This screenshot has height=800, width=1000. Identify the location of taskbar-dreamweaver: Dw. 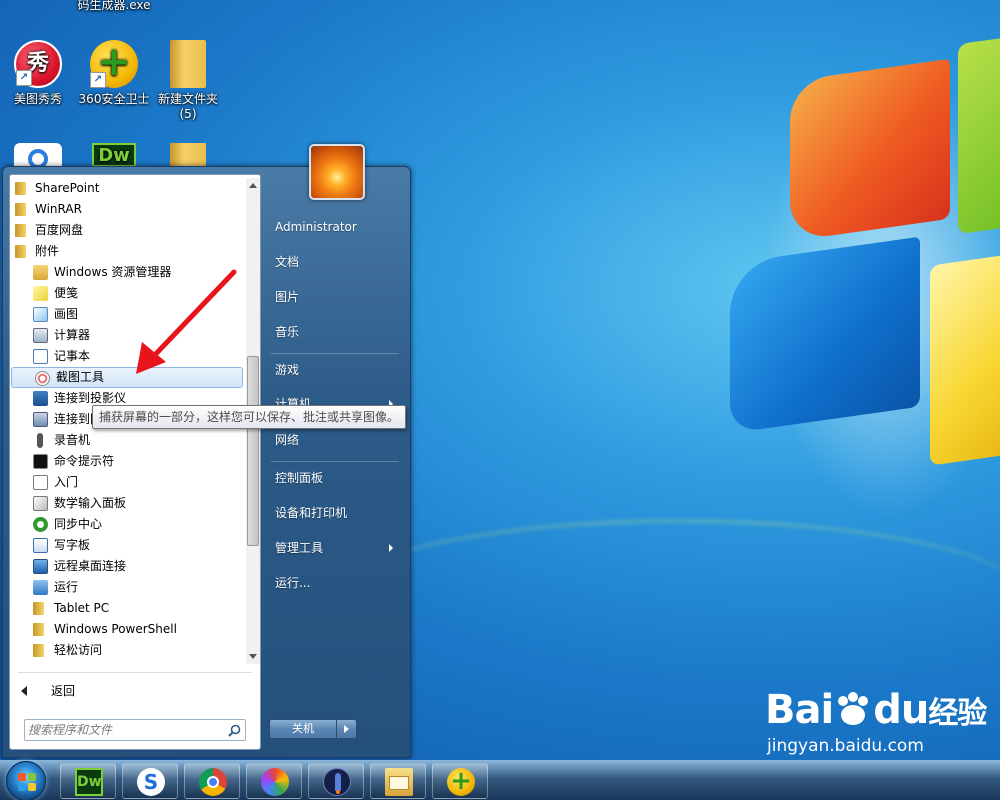
(88, 781).